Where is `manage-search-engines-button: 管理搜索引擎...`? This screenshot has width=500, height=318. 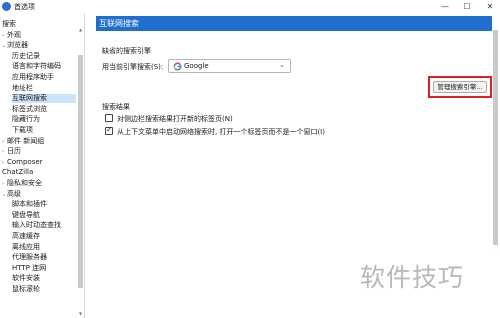
manage-search-engines-button: 管理搜索引擎... is located at coordinates (460, 87).